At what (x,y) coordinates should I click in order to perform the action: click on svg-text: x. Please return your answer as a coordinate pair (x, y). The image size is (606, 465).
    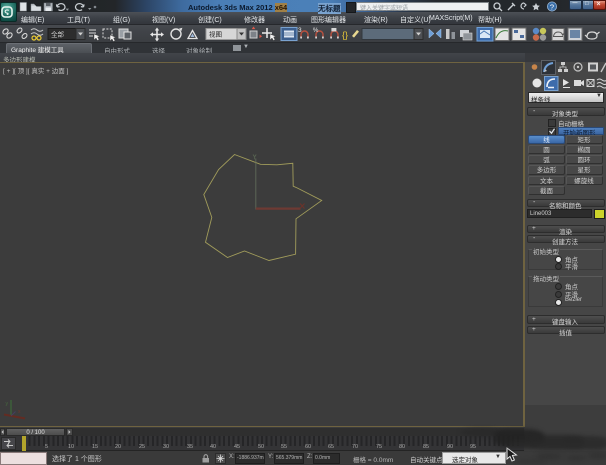
    Looking at the image, I should click on (19, 412).